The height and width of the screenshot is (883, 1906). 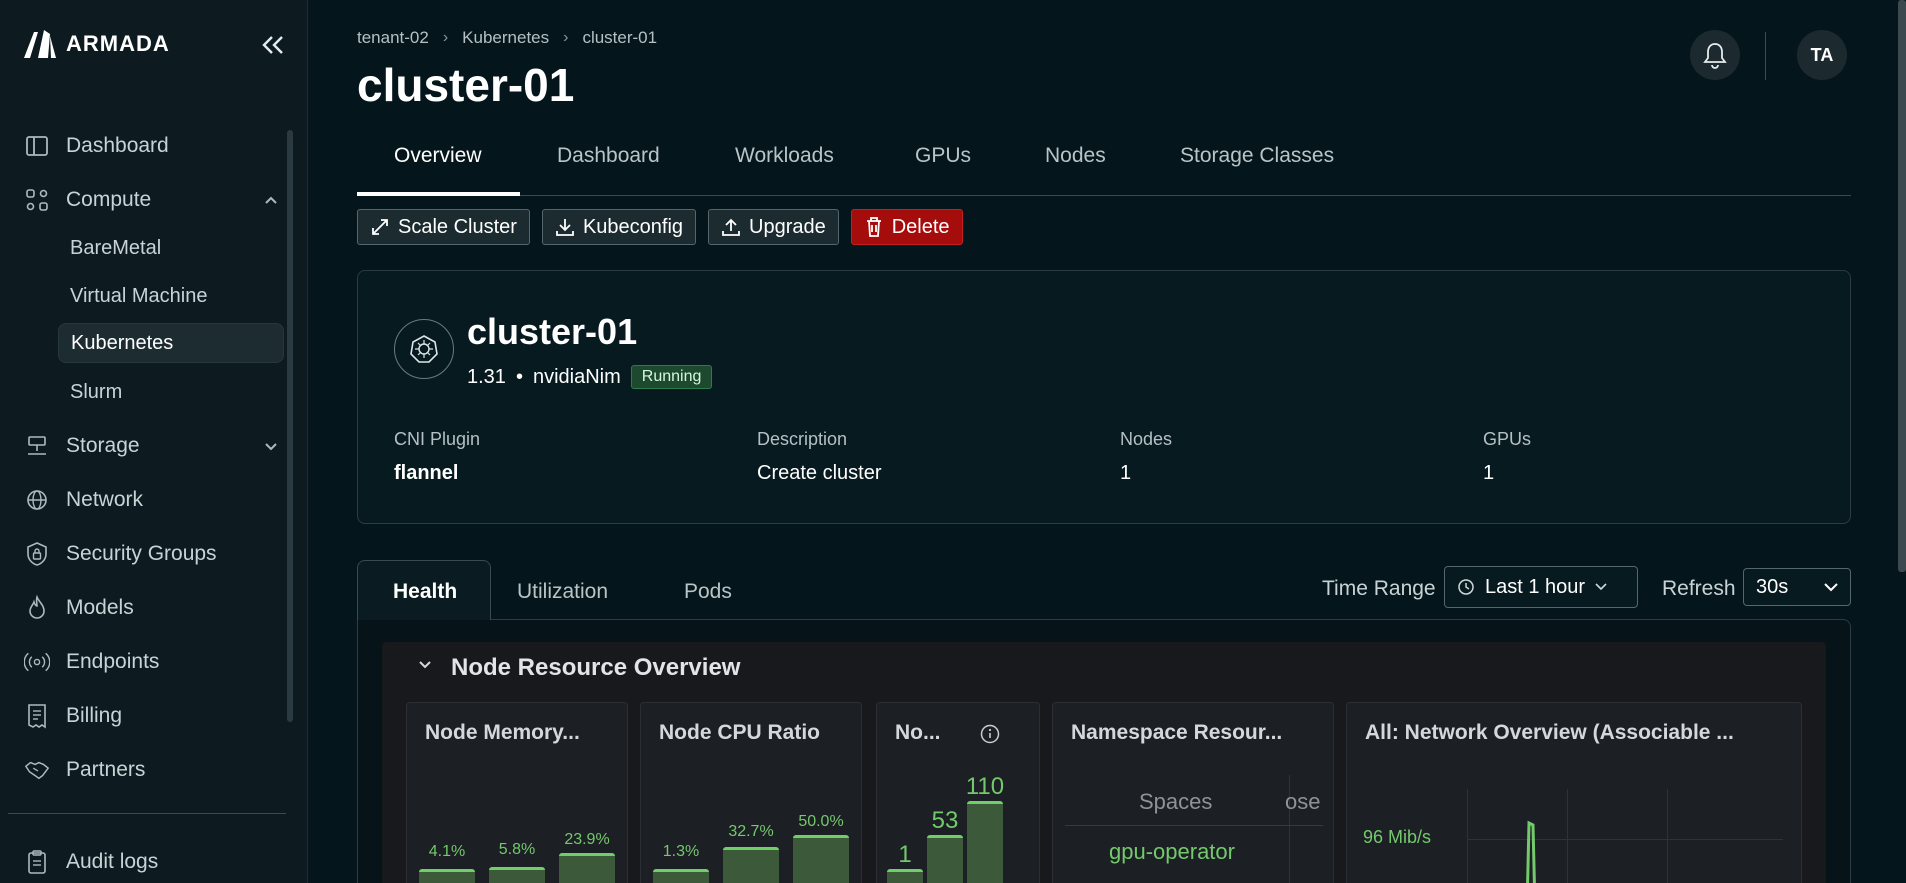 I want to click on meta-value: 1, so click(x=1489, y=473).